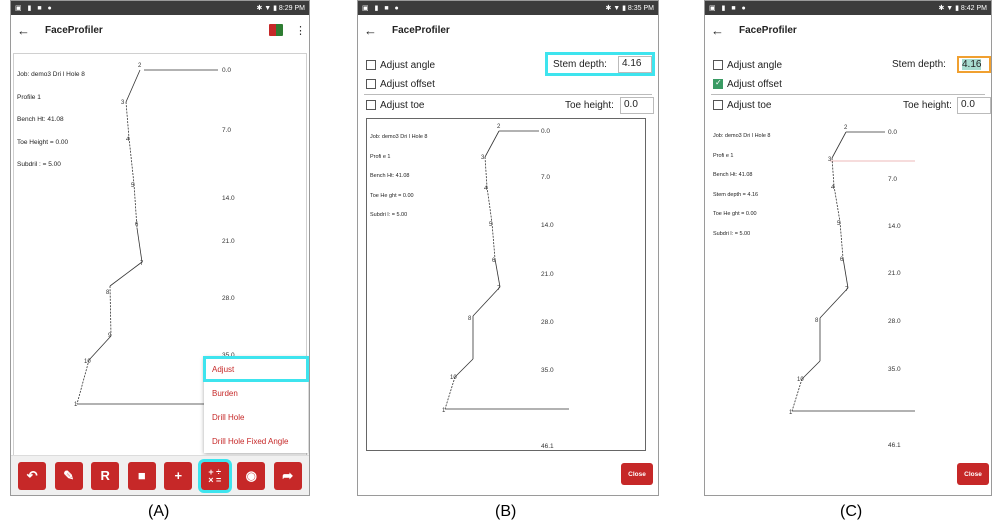 This screenshot has width=999, height=531. I want to click on stem-depth-value: 4.16, so click(972, 64).